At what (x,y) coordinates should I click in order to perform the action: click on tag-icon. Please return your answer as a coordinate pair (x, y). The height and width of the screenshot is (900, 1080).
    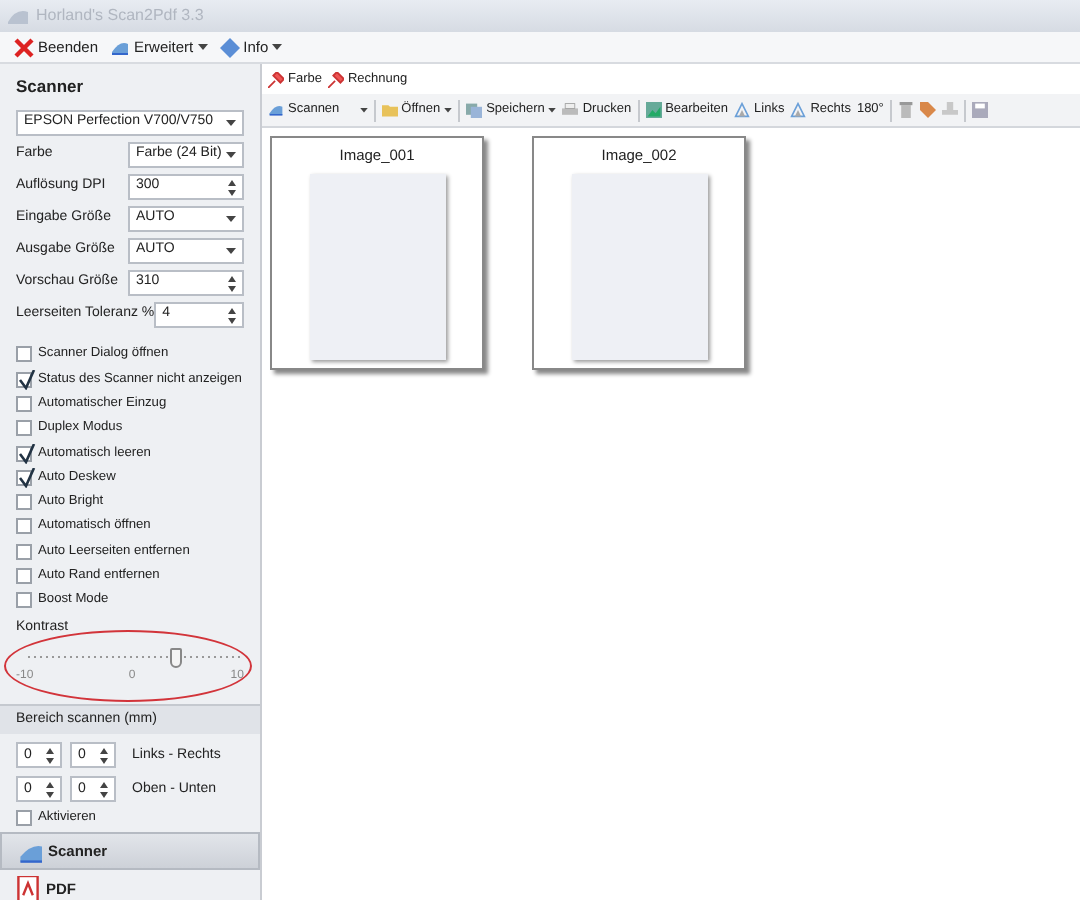
    Looking at the image, I should click on (927, 110).